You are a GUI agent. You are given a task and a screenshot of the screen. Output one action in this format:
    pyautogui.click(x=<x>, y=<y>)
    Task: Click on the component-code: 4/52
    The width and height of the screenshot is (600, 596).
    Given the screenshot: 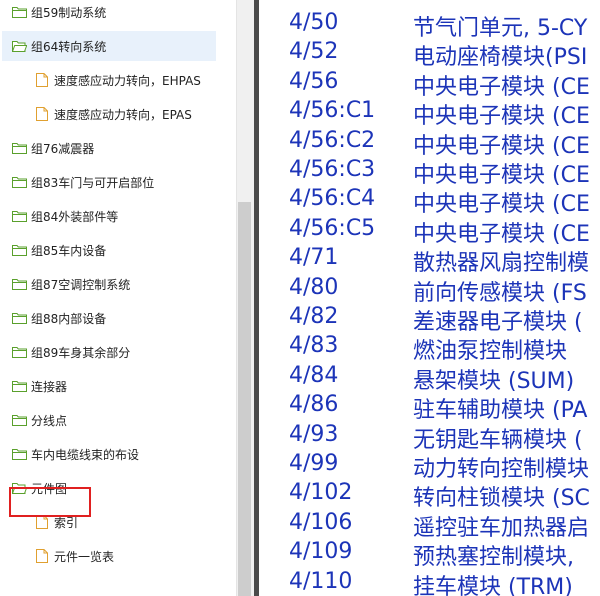 What is the action you would take?
    pyautogui.click(x=313, y=51)
    